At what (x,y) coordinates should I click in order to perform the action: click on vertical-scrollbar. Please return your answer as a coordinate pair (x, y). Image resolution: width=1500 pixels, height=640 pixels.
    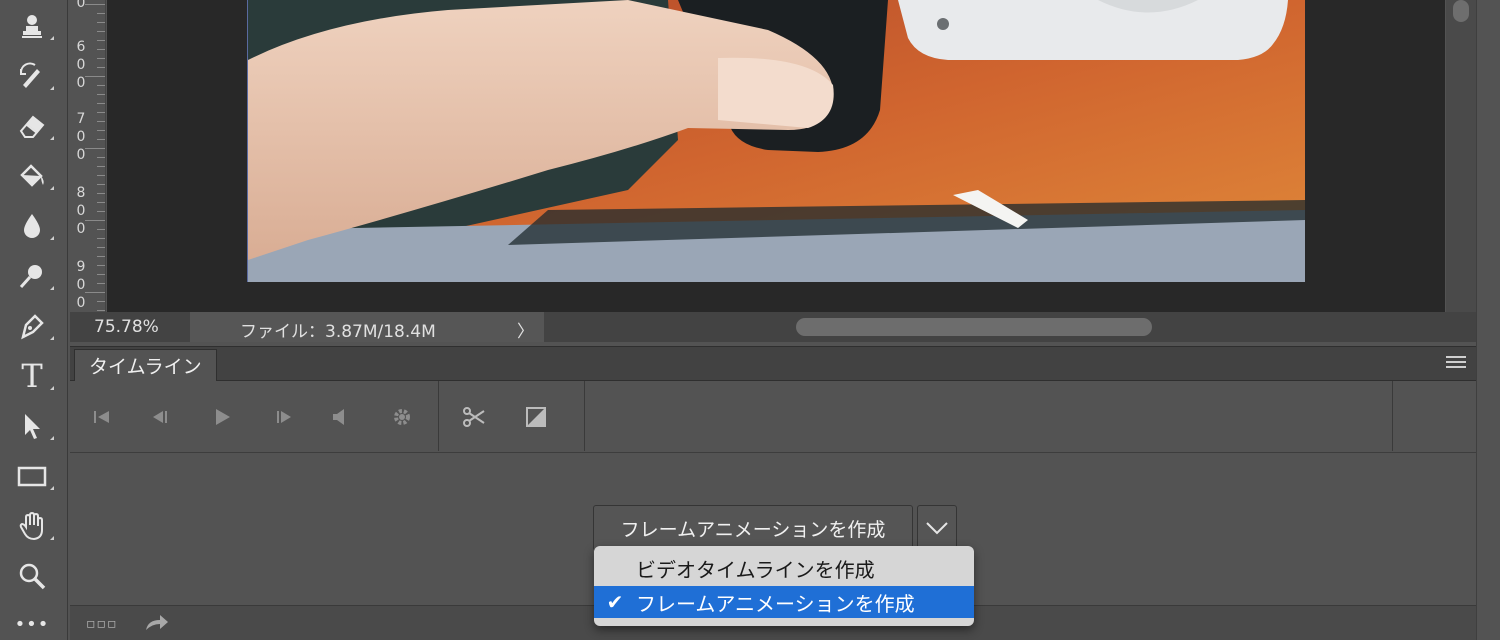
    Looking at the image, I should click on (1461, 156).